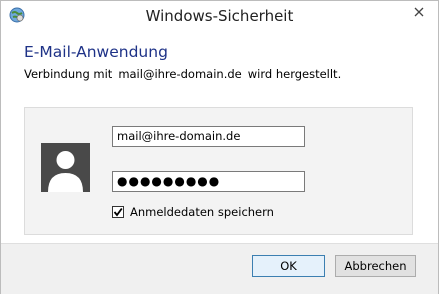 This screenshot has width=439, height=294. I want to click on checkmark-icon, so click(118, 212).